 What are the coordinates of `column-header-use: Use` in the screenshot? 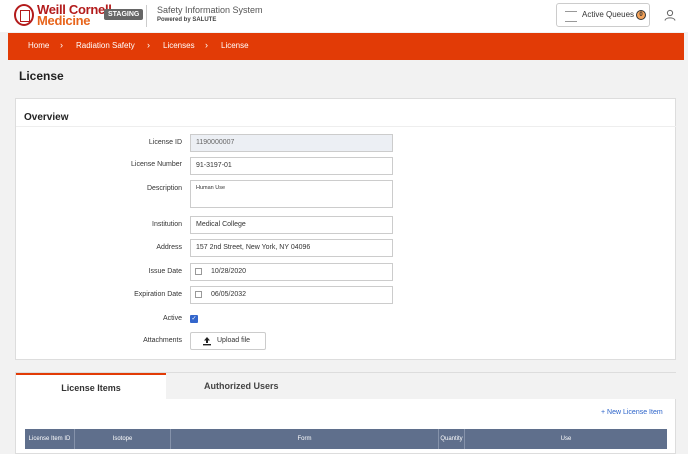 It's located at (566, 439).